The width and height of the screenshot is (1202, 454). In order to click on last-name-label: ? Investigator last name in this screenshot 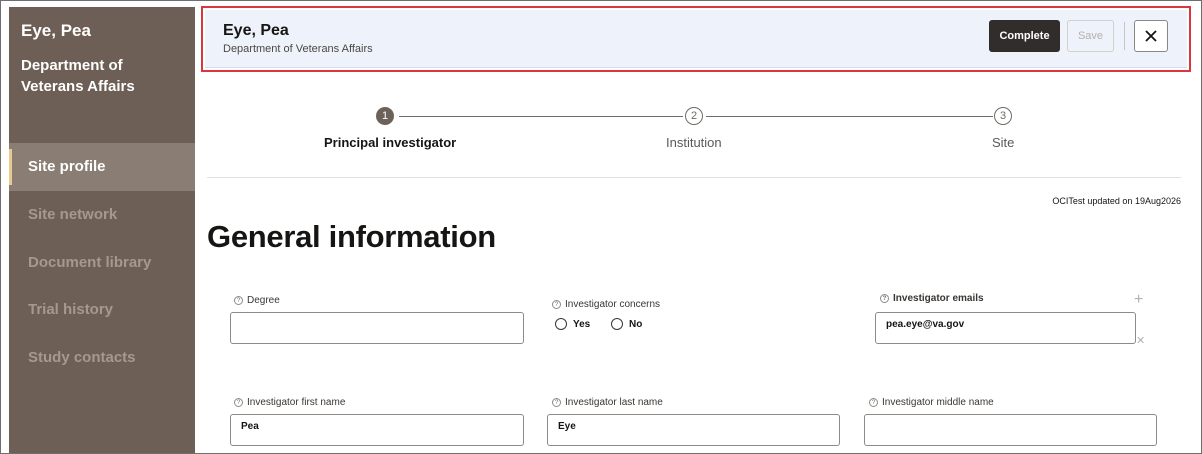, I will do `click(607, 402)`.